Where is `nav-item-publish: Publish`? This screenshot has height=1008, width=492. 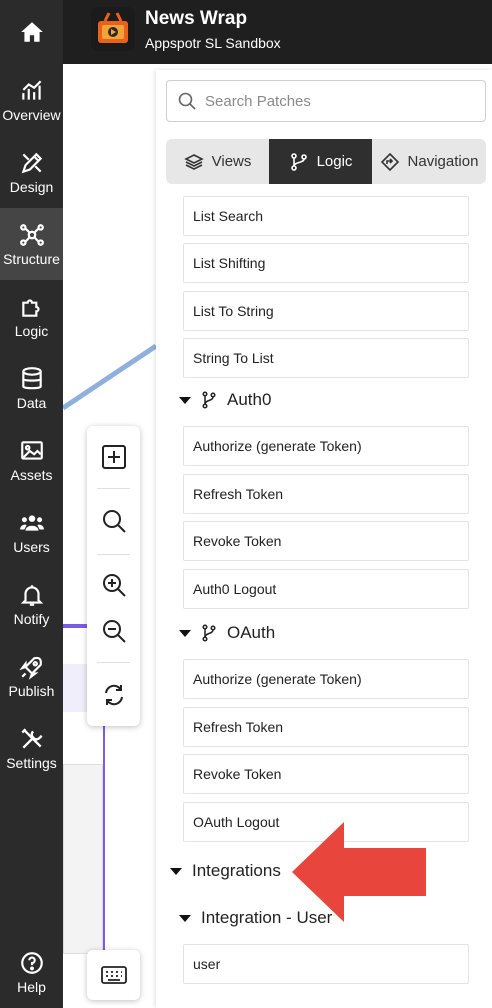
nav-item-publish: Publish is located at coordinates (31, 676).